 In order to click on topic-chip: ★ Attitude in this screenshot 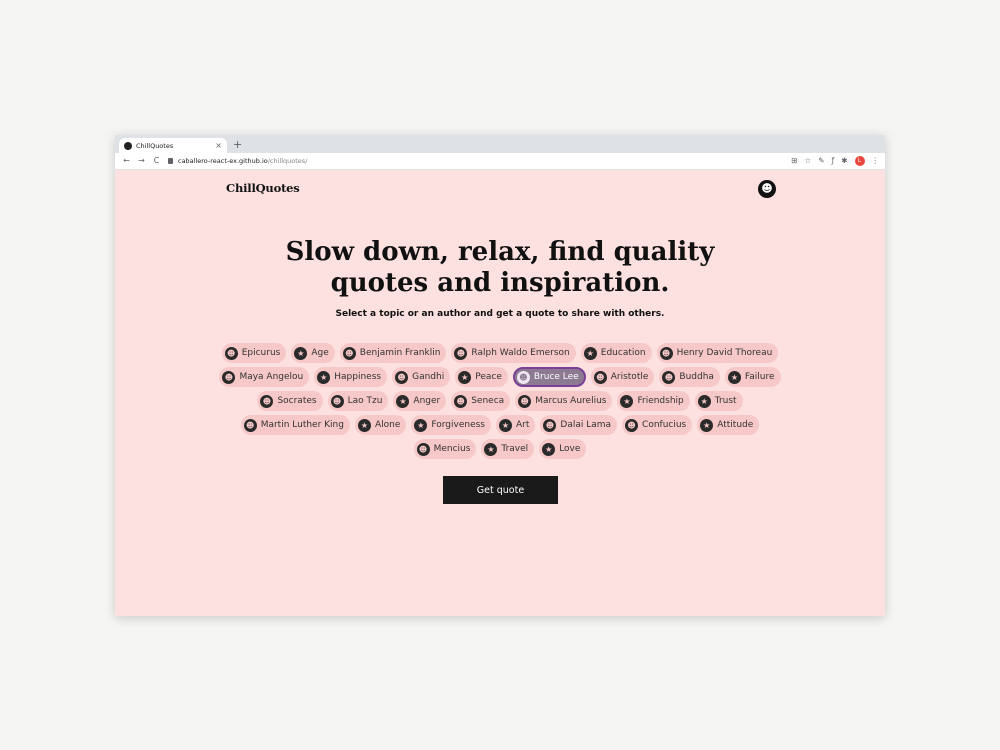, I will do `click(728, 425)`.